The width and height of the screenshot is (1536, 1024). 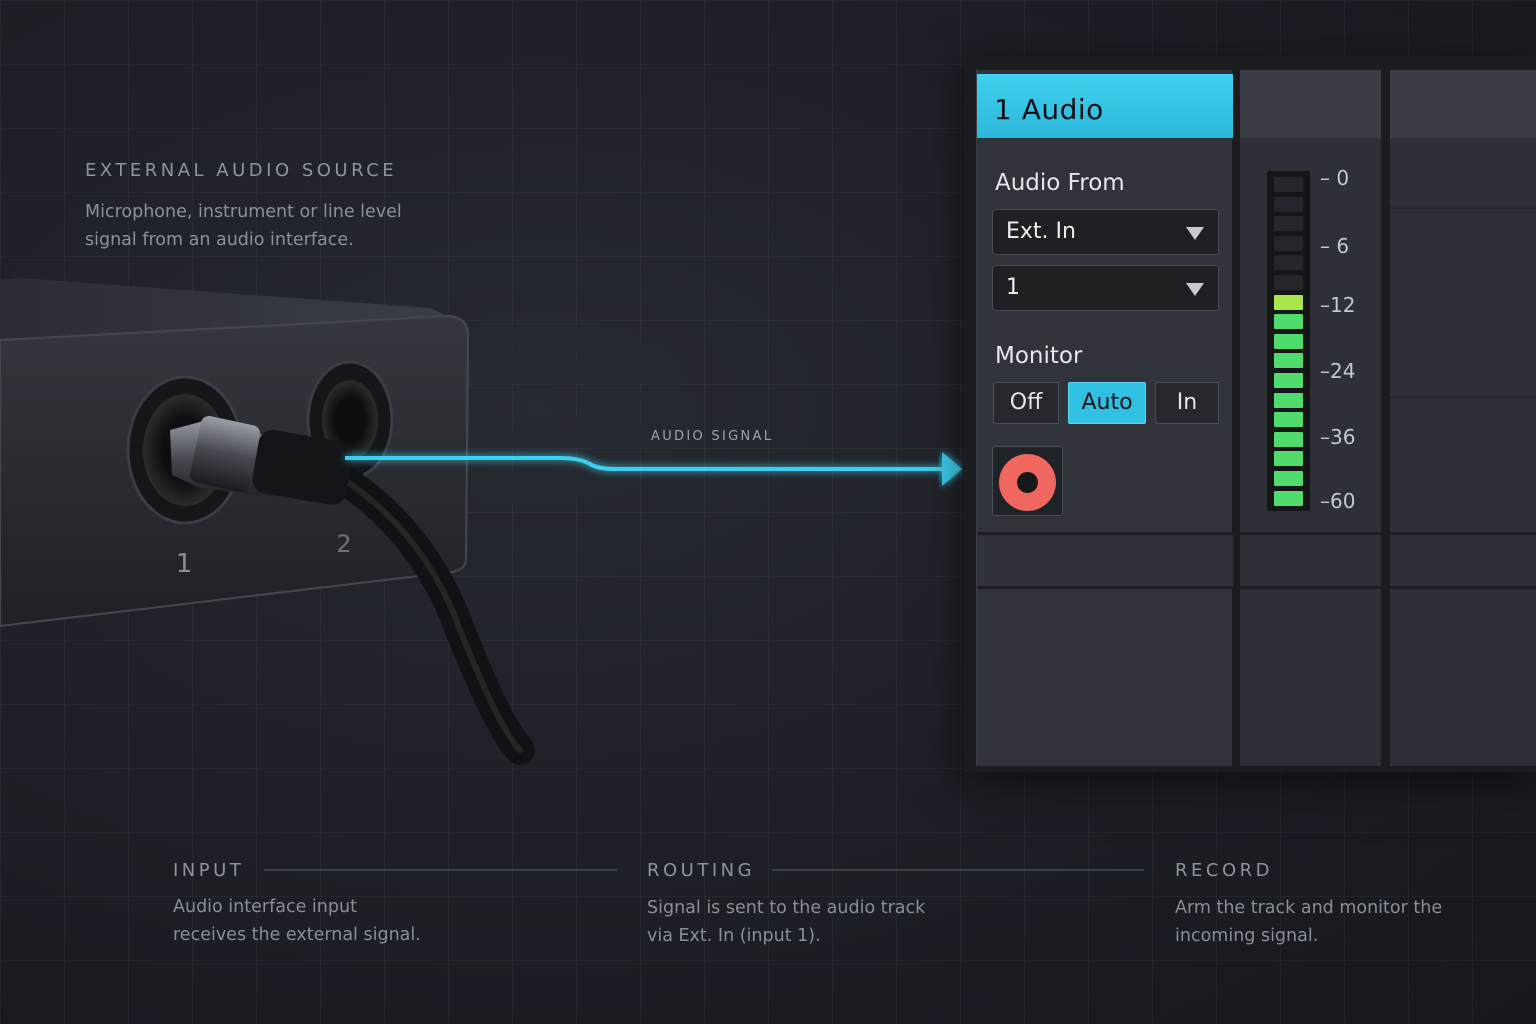 I want to click on next-track-column, so click(x=1463, y=418).